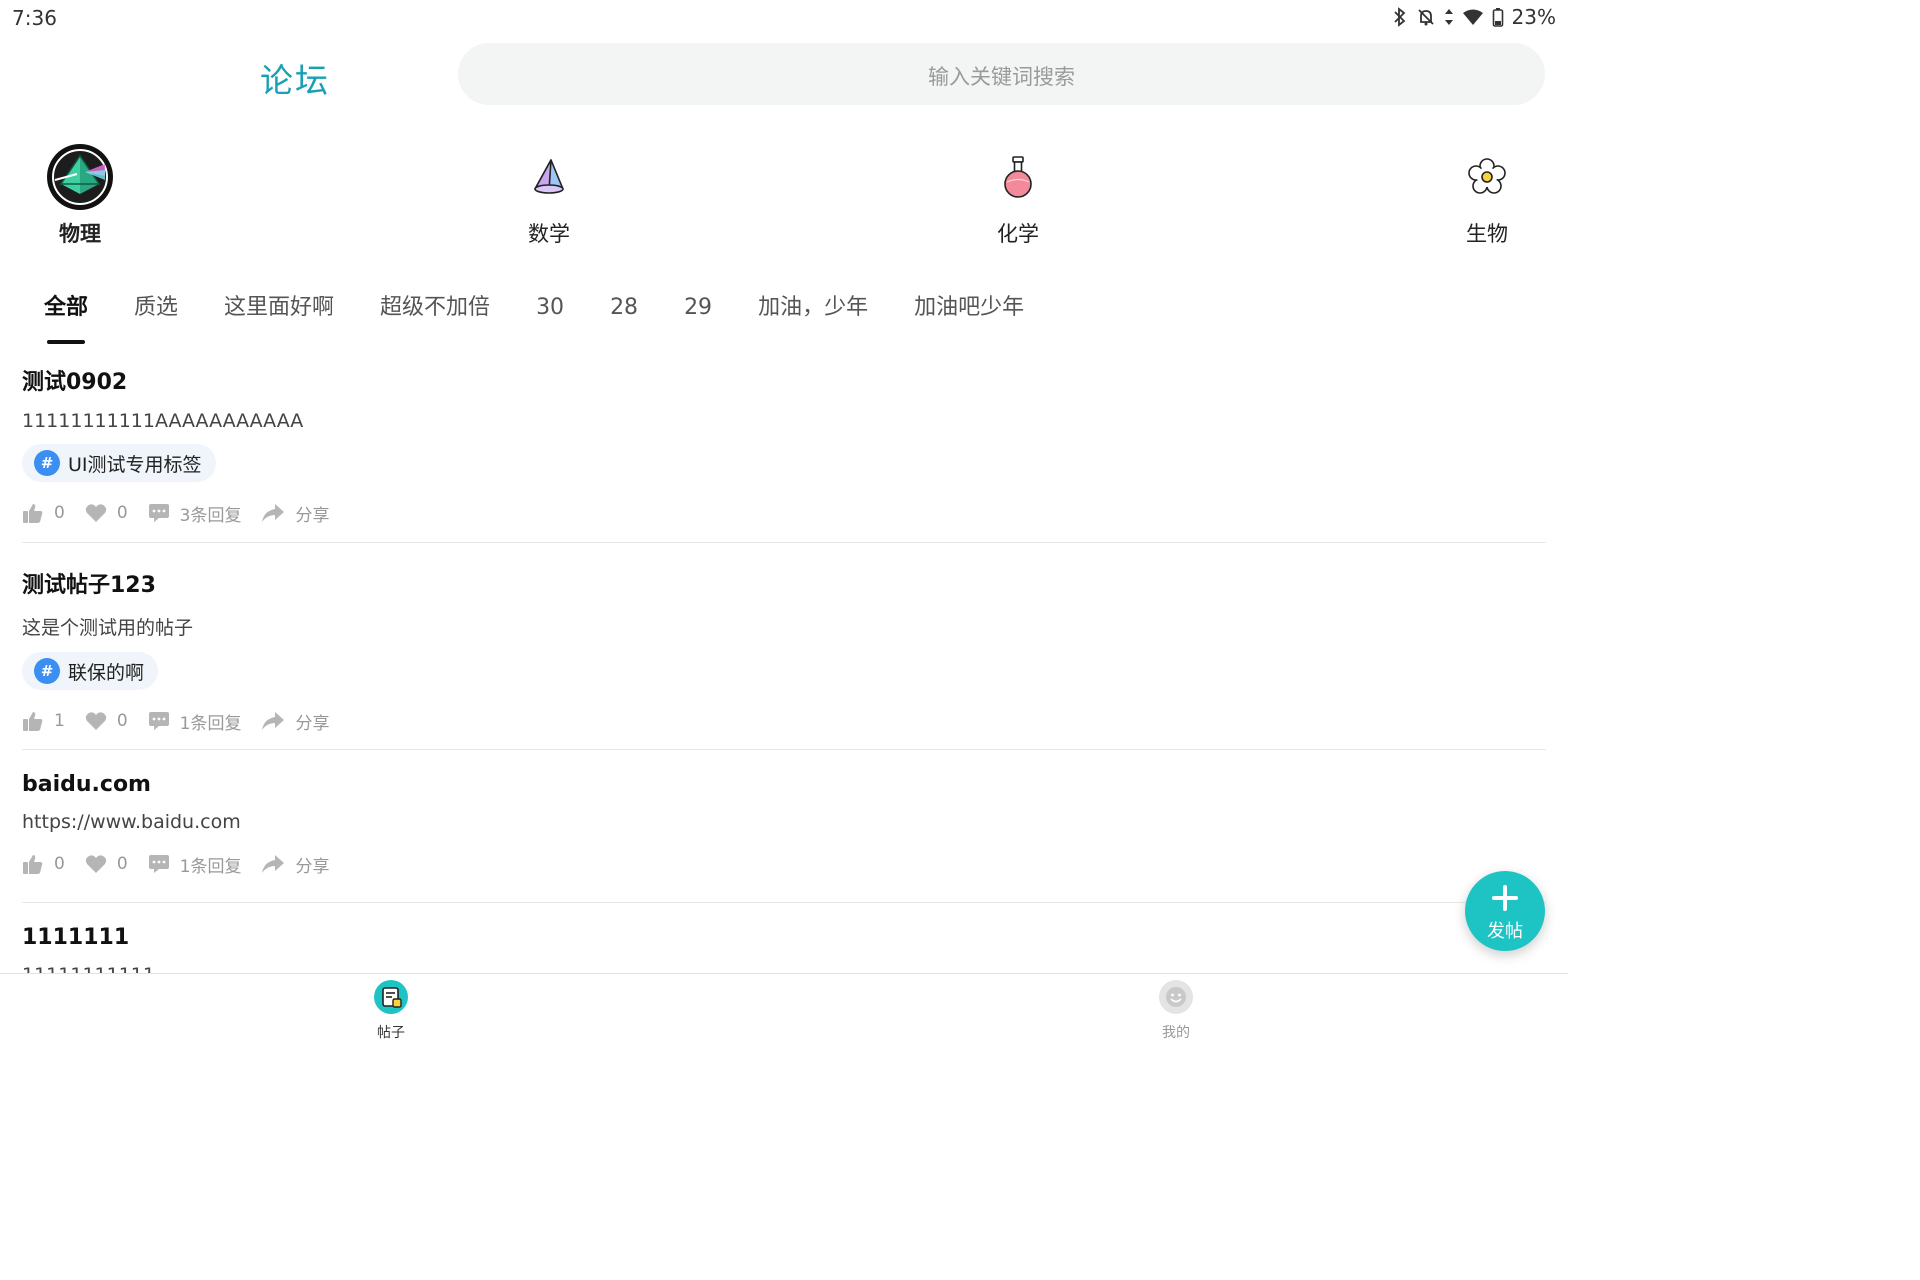 The width and height of the screenshot is (1920, 1280). Describe the element at coordinates (1018, 234) in the screenshot. I see `category-label: 化学` at that location.